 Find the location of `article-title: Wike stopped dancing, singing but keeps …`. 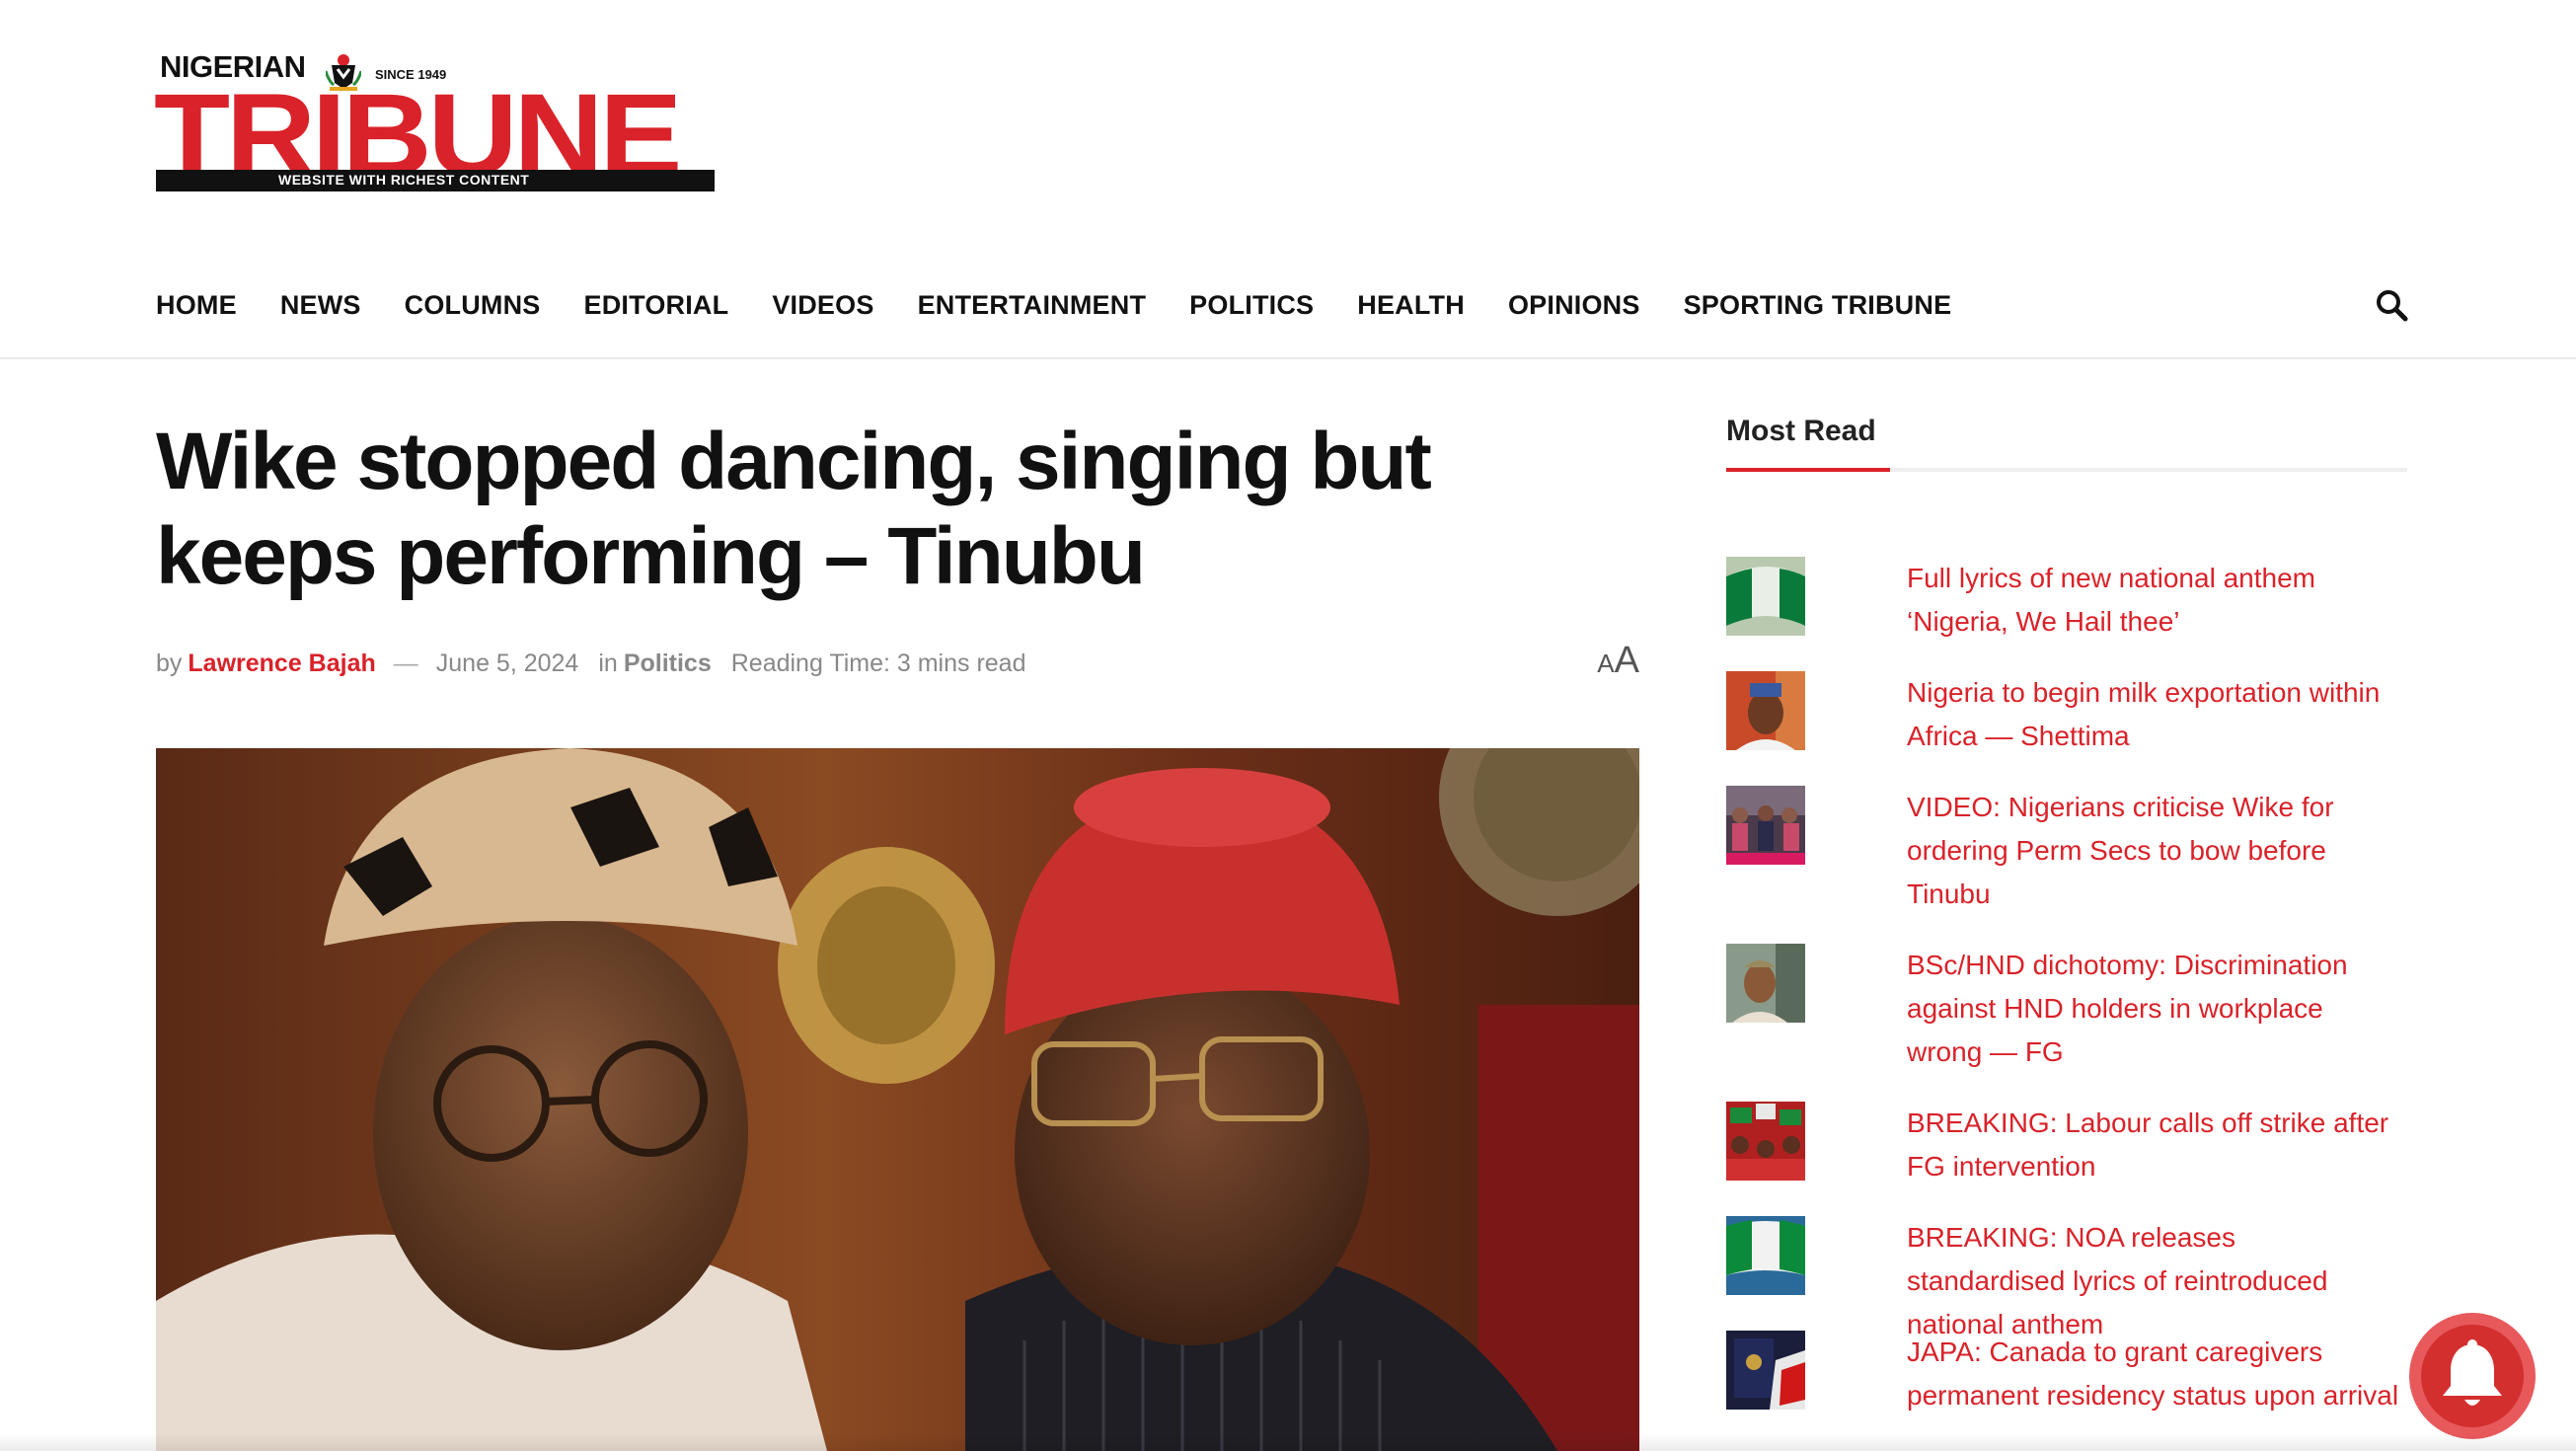

article-title: Wike stopped dancing, singing but keeps … is located at coordinates (794, 509).